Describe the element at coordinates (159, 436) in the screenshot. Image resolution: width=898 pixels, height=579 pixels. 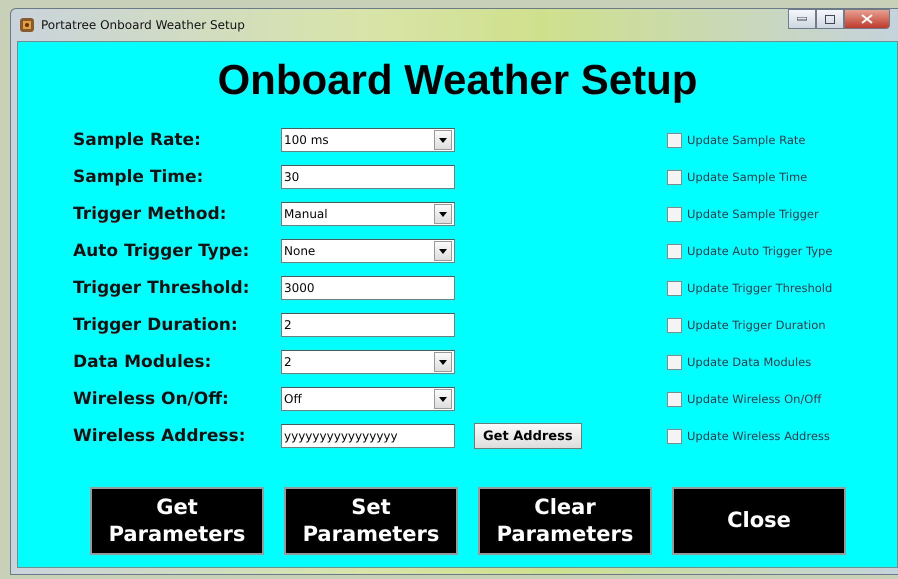
I see `field-label: Wireless Address:` at that location.